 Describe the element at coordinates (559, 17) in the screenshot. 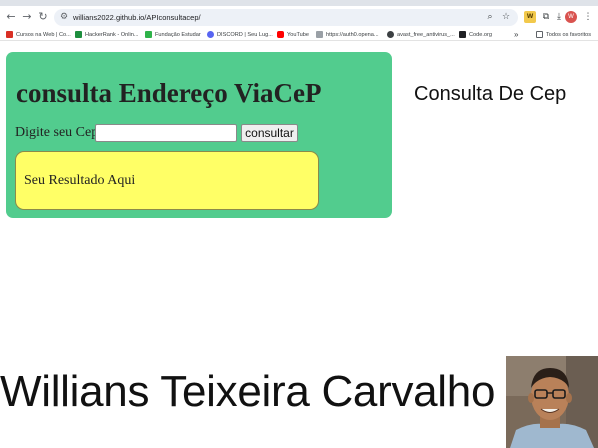

I see `download-icon: ⤓` at that location.